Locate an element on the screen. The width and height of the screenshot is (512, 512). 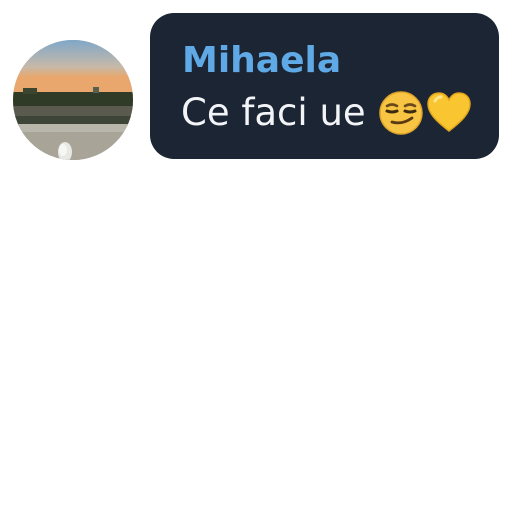
yellow-heart-emoji-icon is located at coordinates (449, 113).